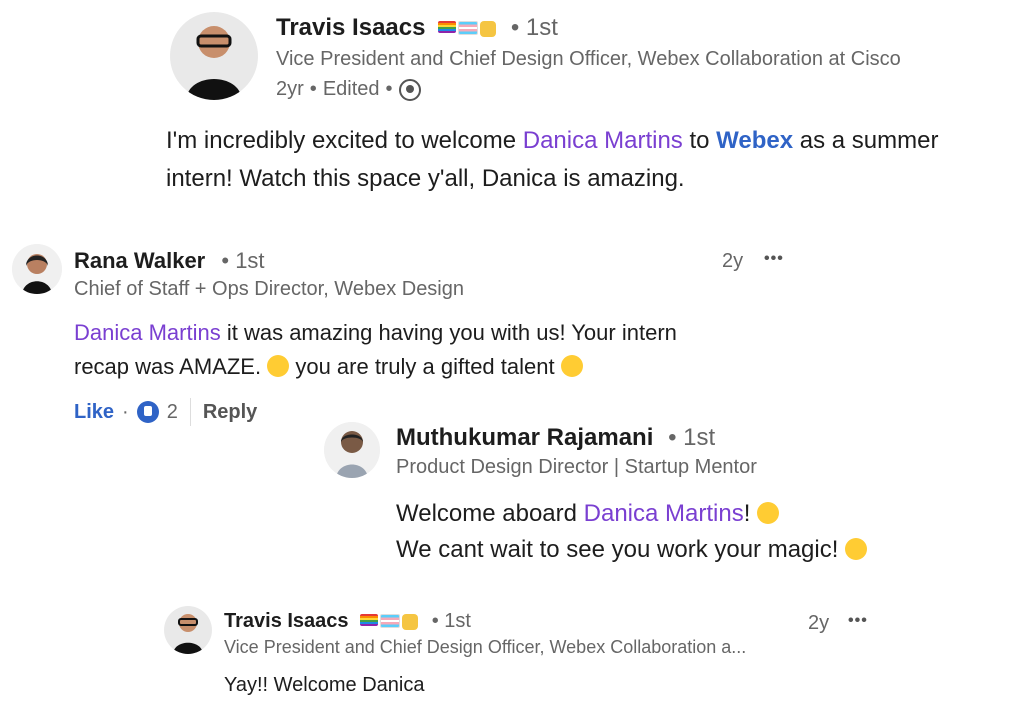  What do you see at coordinates (534, 27) in the screenshot?
I see `post-author-degree: • 1st` at bounding box center [534, 27].